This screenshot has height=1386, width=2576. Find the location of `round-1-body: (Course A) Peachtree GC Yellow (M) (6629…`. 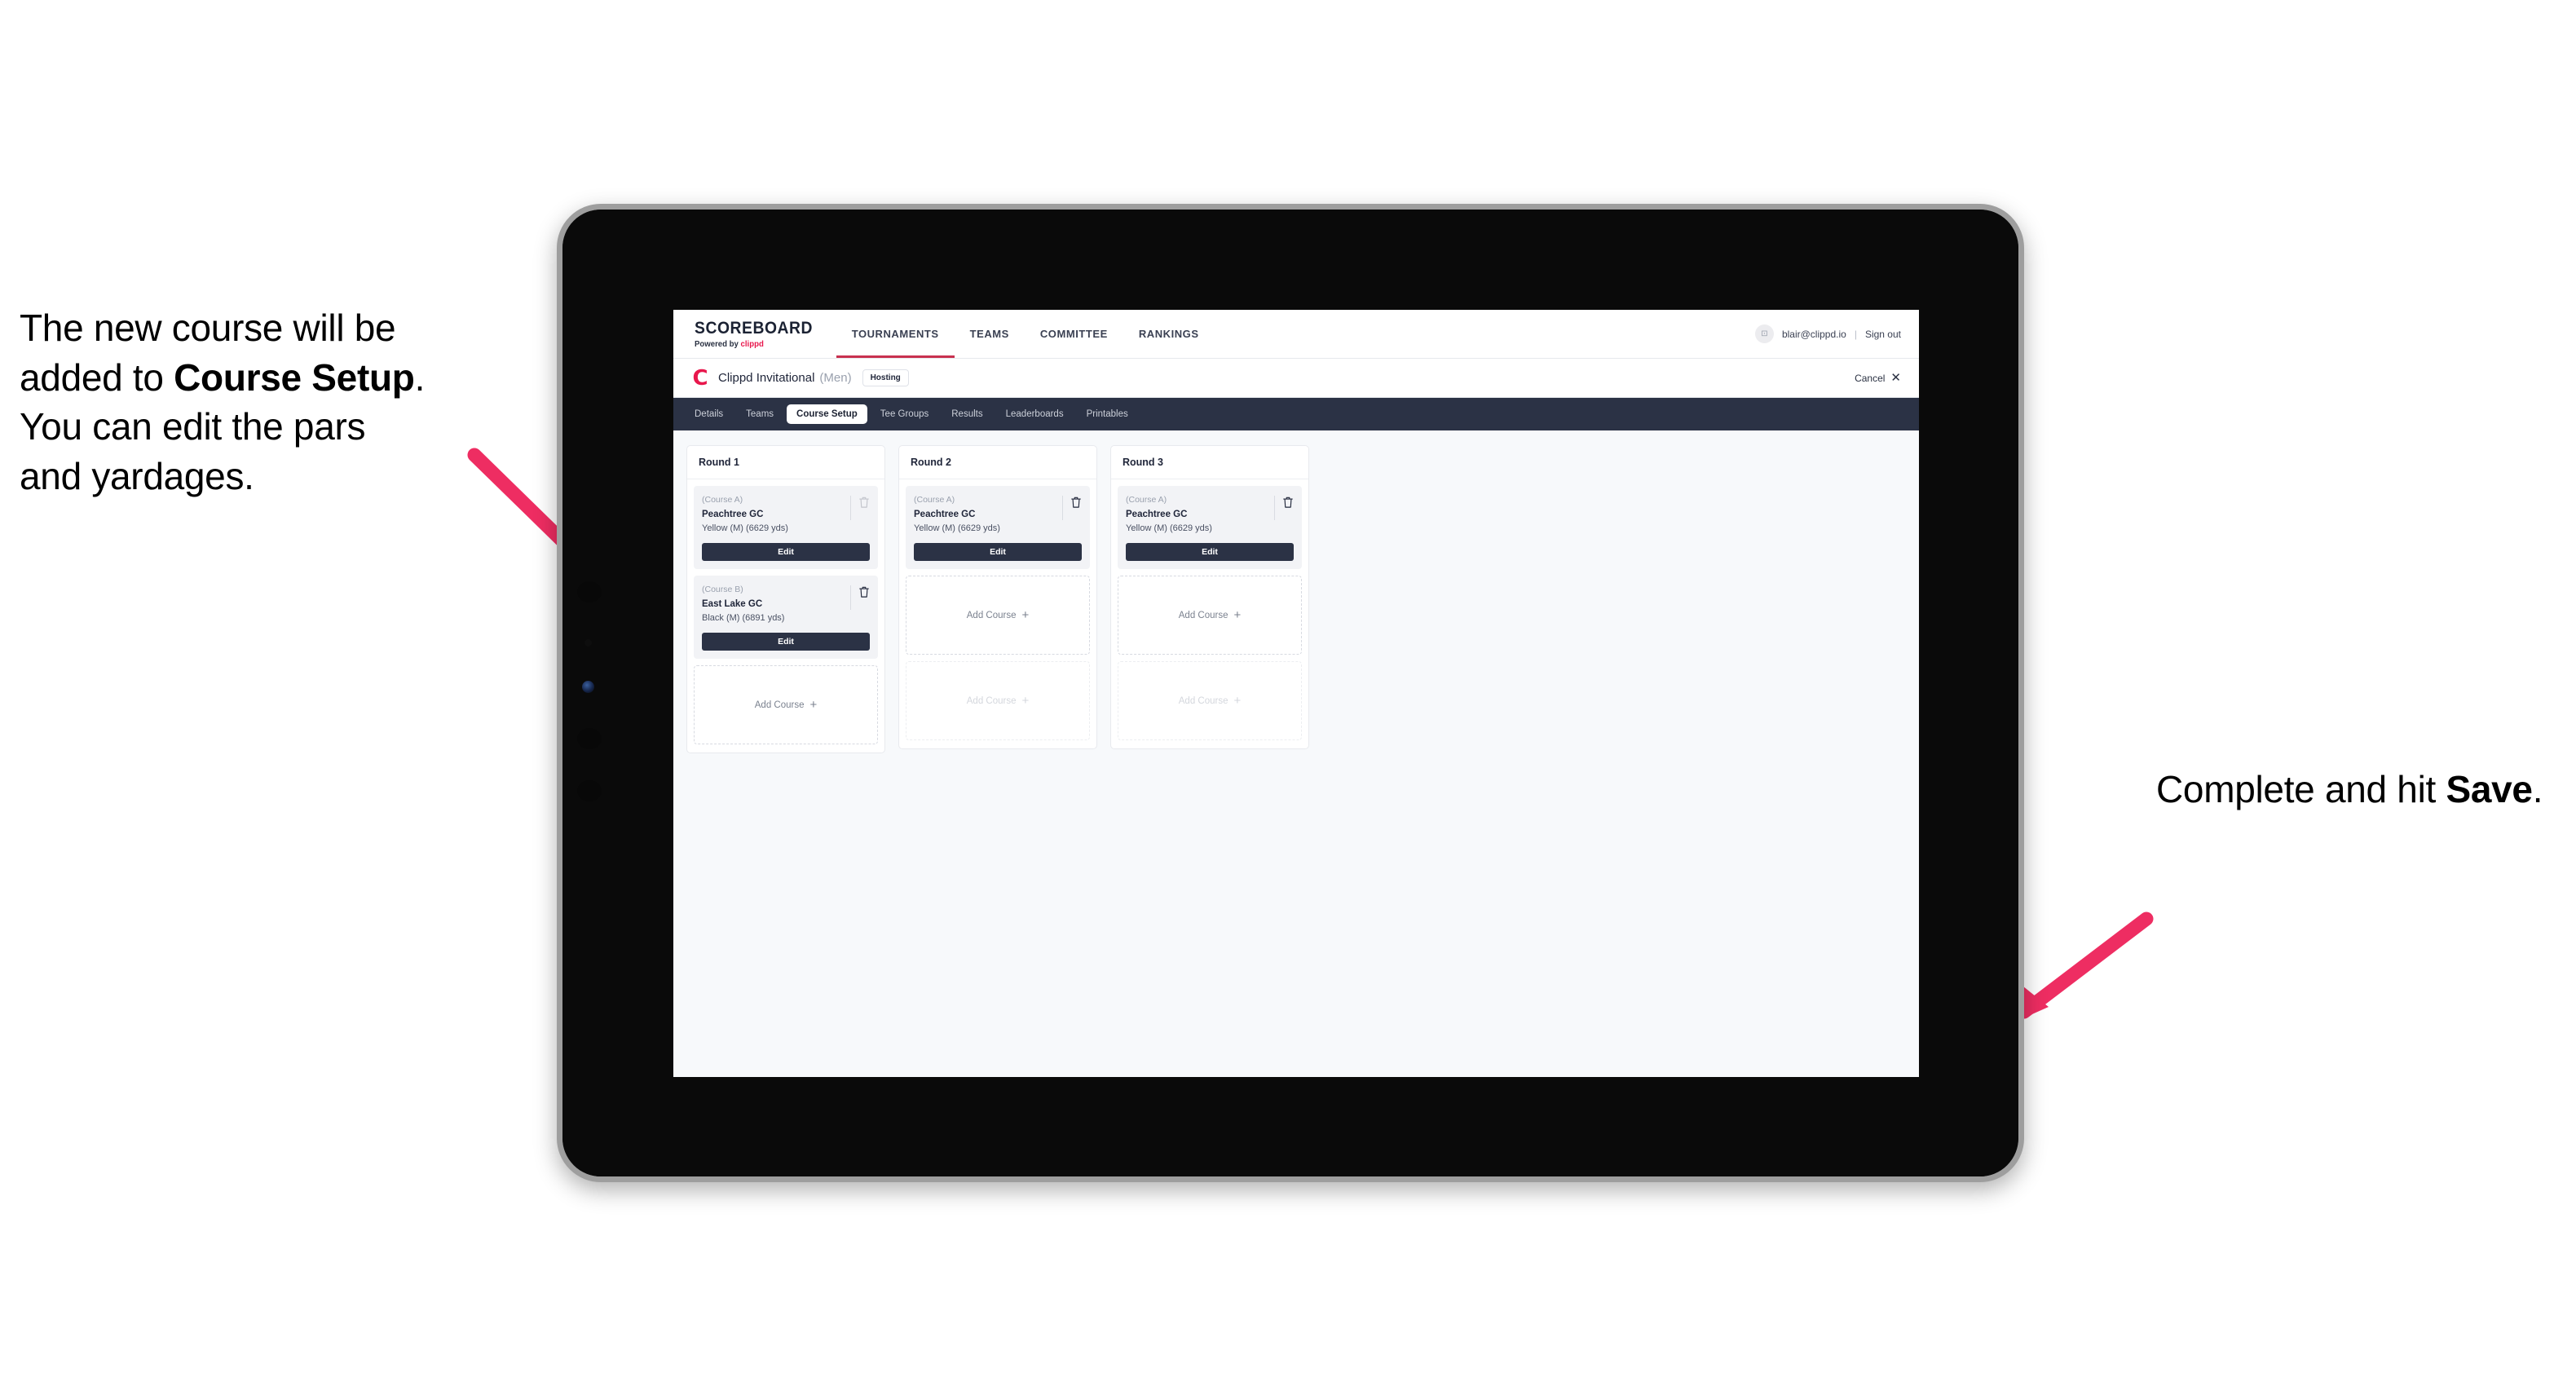

round-1-body: (Course A) Peachtree GC Yellow (M) (6629… is located at coordinates (785, 616).